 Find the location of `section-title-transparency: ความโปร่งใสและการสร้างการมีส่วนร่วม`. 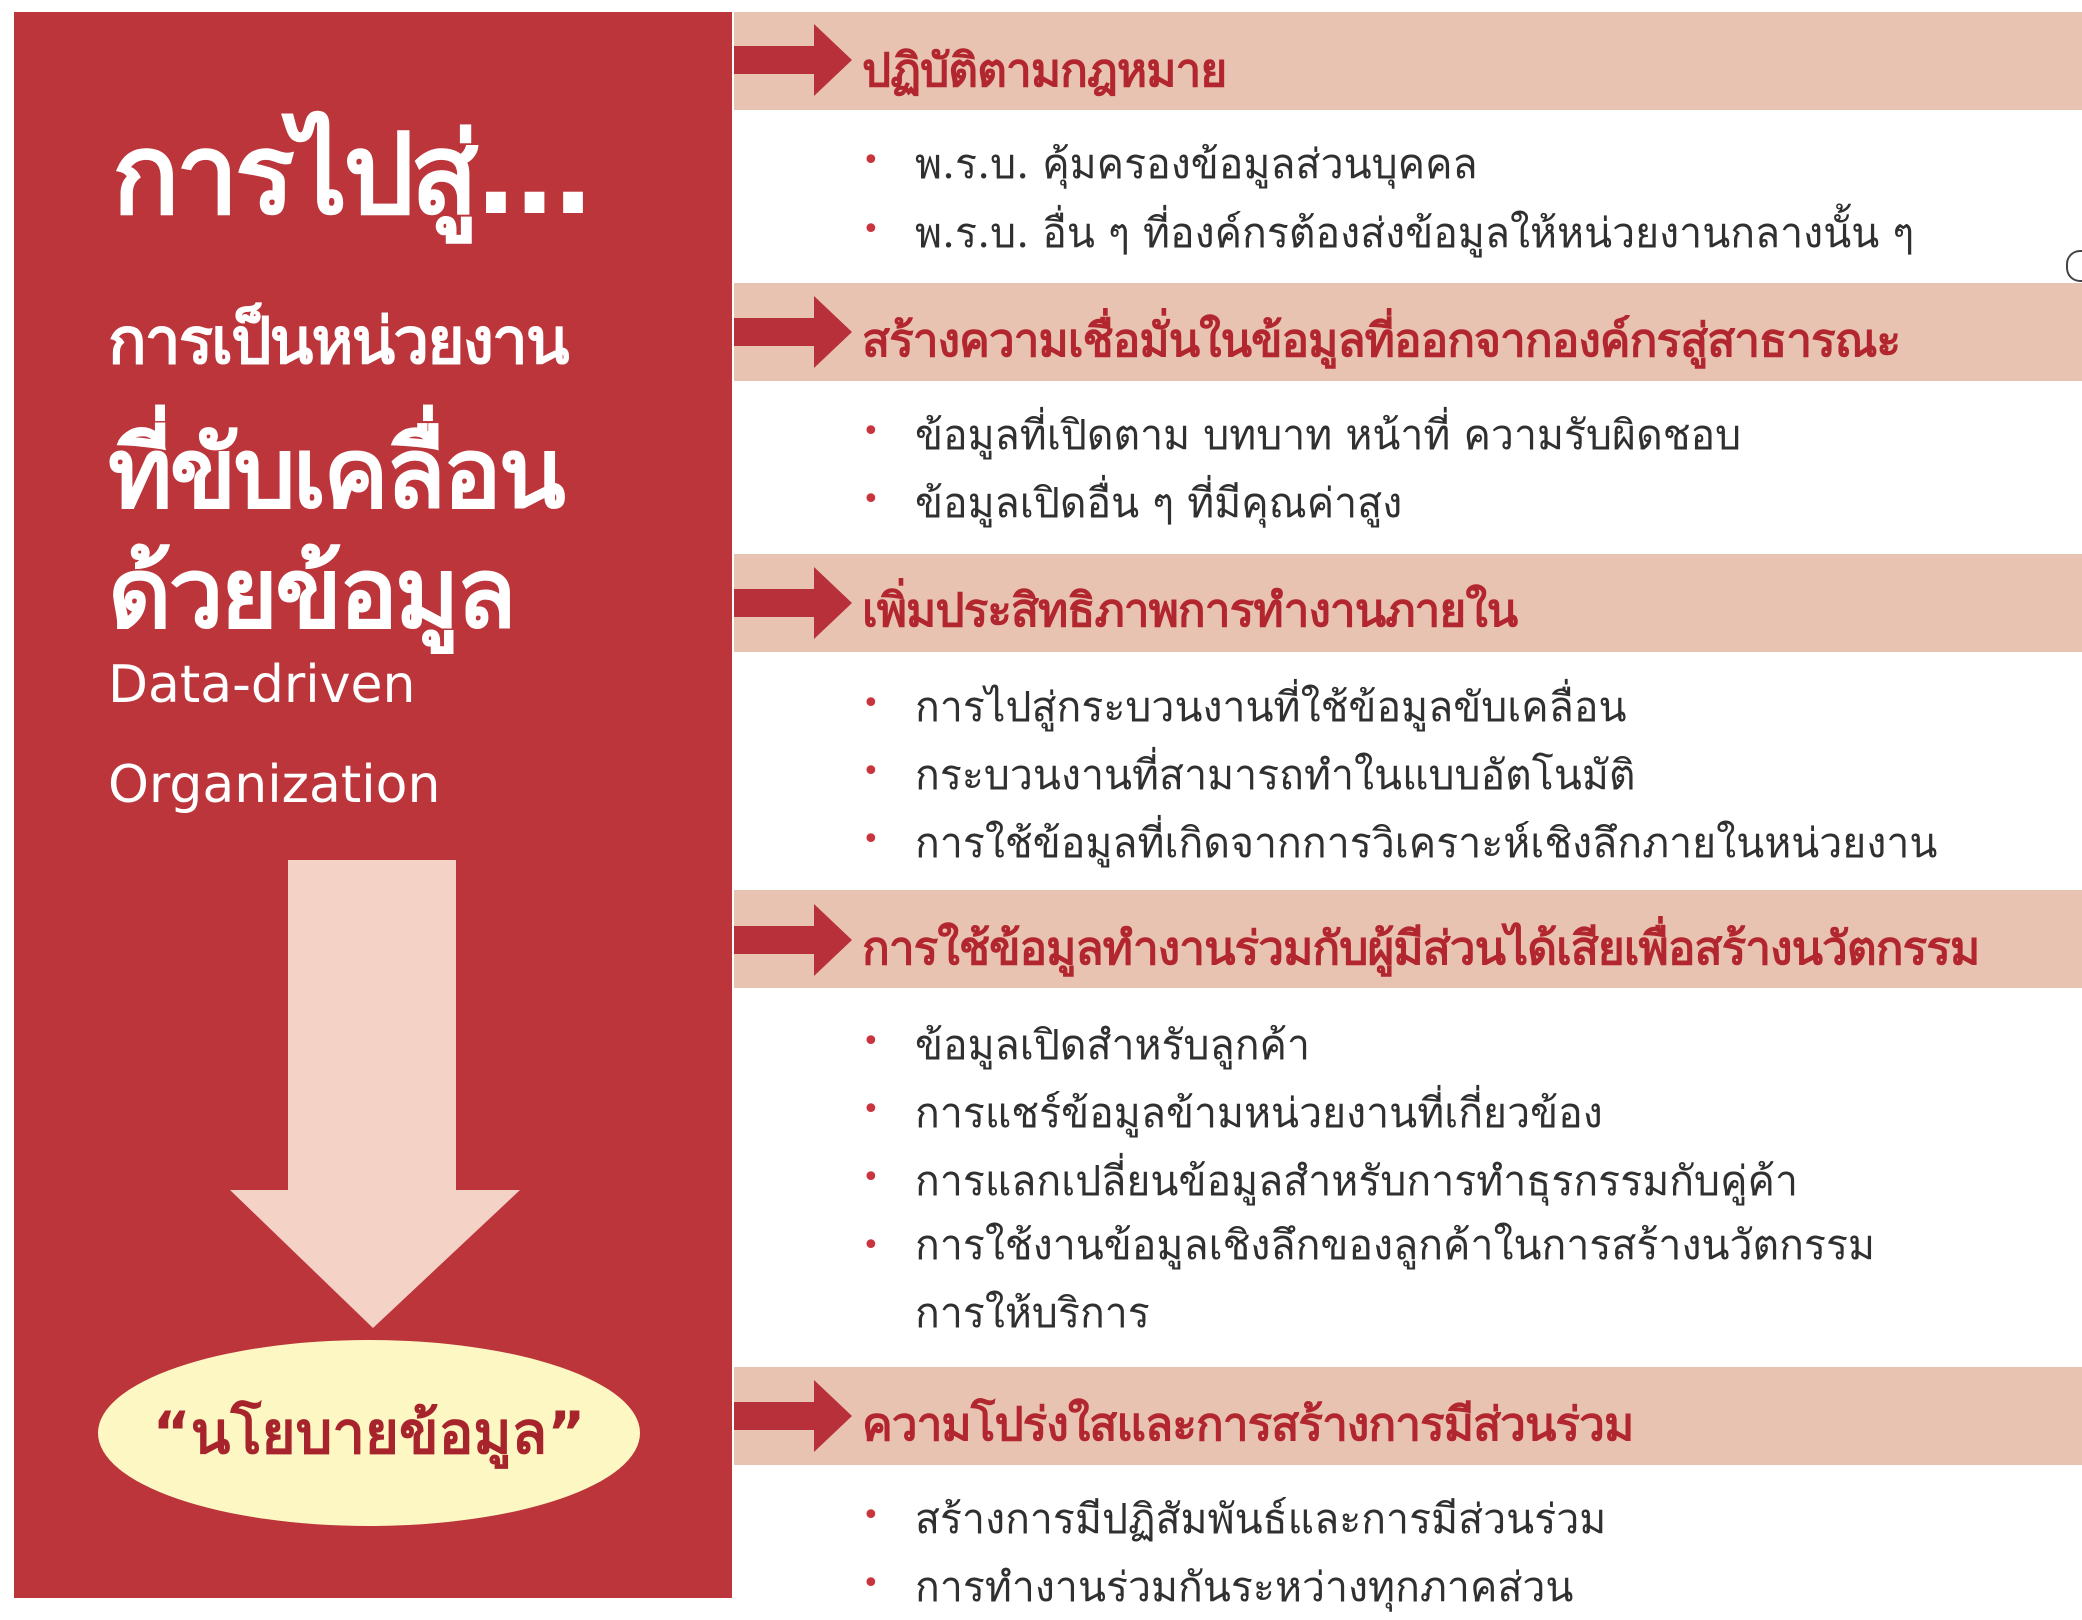

section-title-transparency: ความโปร่งใสและการสร้างการมีส่วนร่วม is located at coordinates (1248, 1424).